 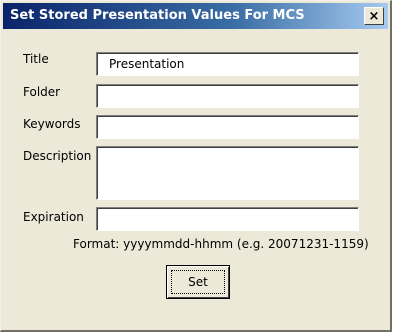 I want to click on close-button: ×, so click(x=374, y=16).